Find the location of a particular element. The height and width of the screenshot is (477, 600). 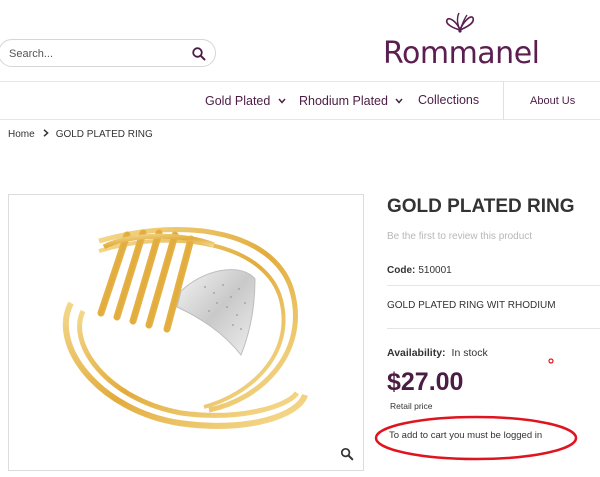

nav-divider is located at coordinates (503, 101).